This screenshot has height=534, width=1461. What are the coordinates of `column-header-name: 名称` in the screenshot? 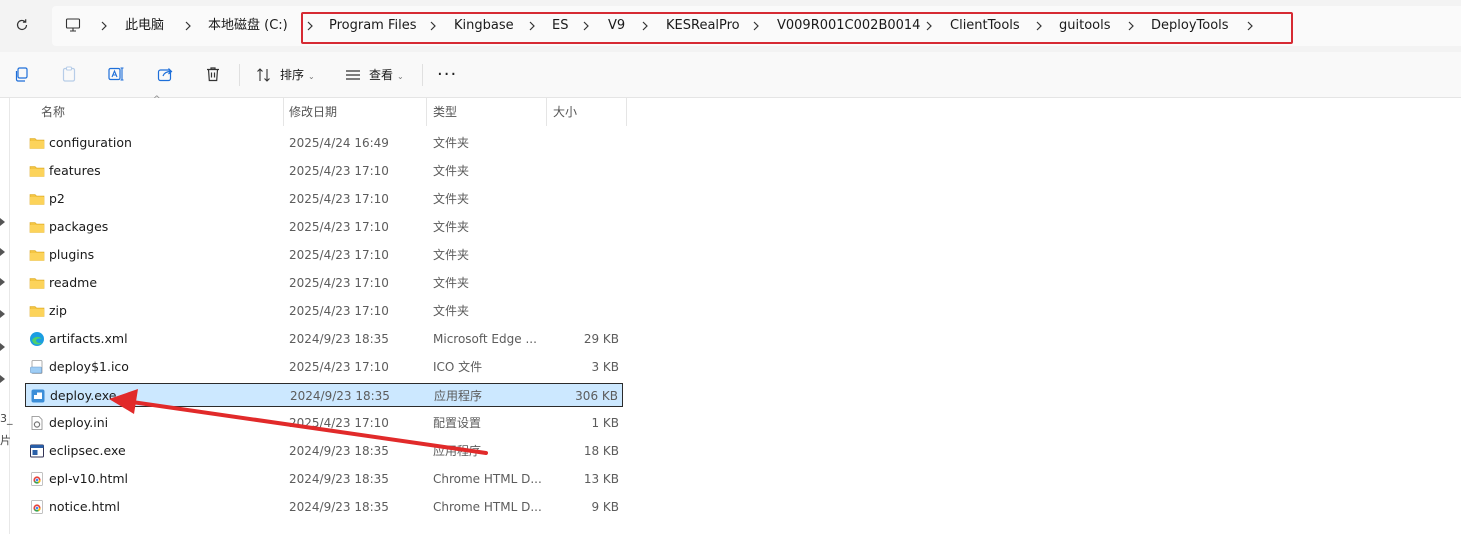 It's located at (53, 112).